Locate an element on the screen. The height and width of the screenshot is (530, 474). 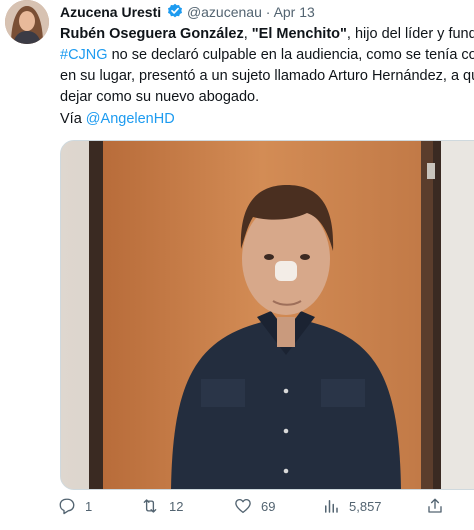
author-handle: @azucenau is located at coordinates (224, 12).